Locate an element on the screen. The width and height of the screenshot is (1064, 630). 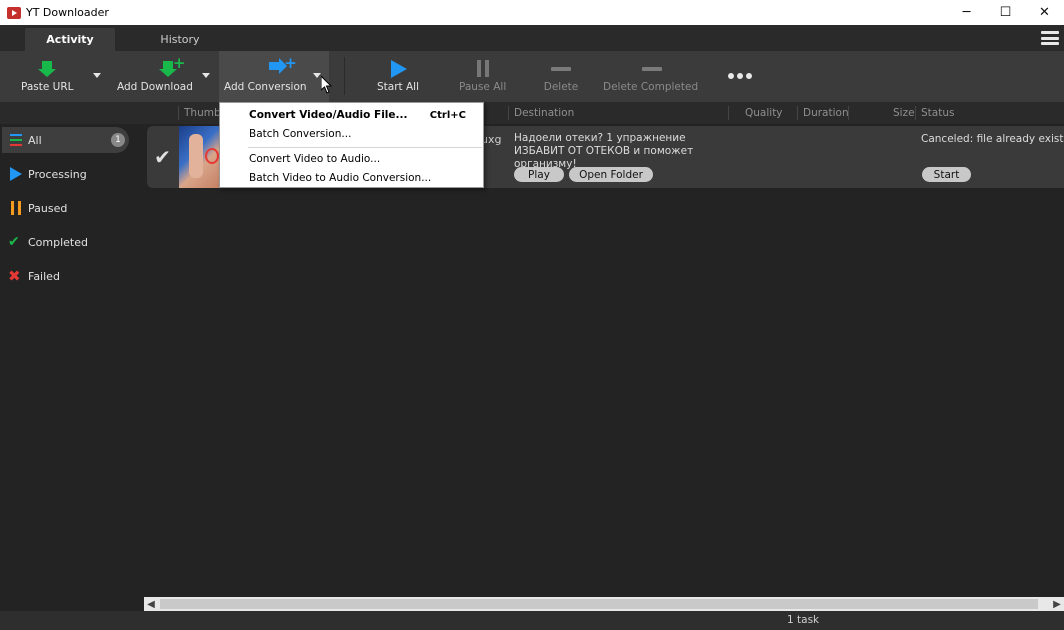
paste-url-label: Paste URL is located at coordinates (47, 87).